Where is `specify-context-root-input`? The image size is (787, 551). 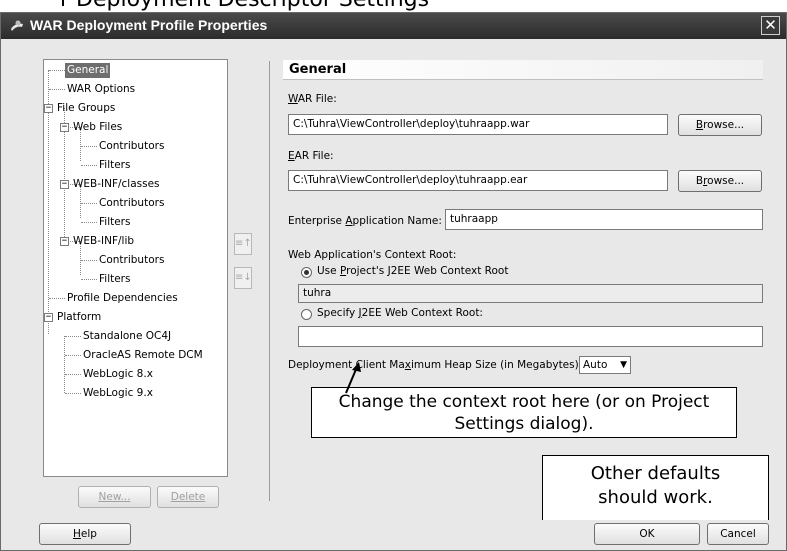 specify-context-root-input is located at coordinates (530, 336).